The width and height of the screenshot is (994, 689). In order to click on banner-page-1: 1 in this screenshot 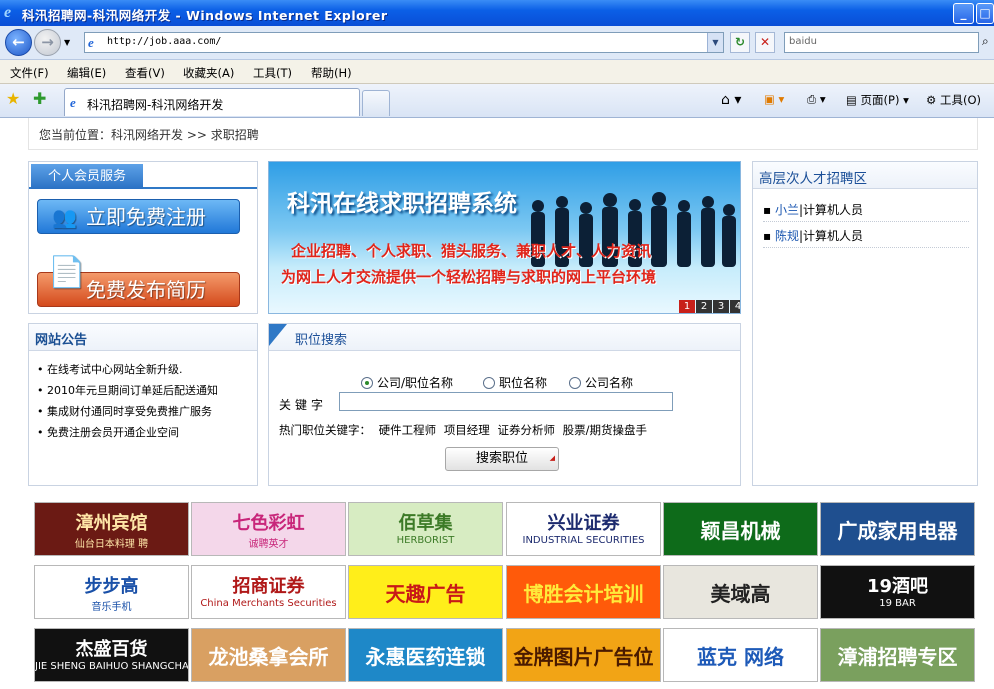, I will do `click(687, 306)`.